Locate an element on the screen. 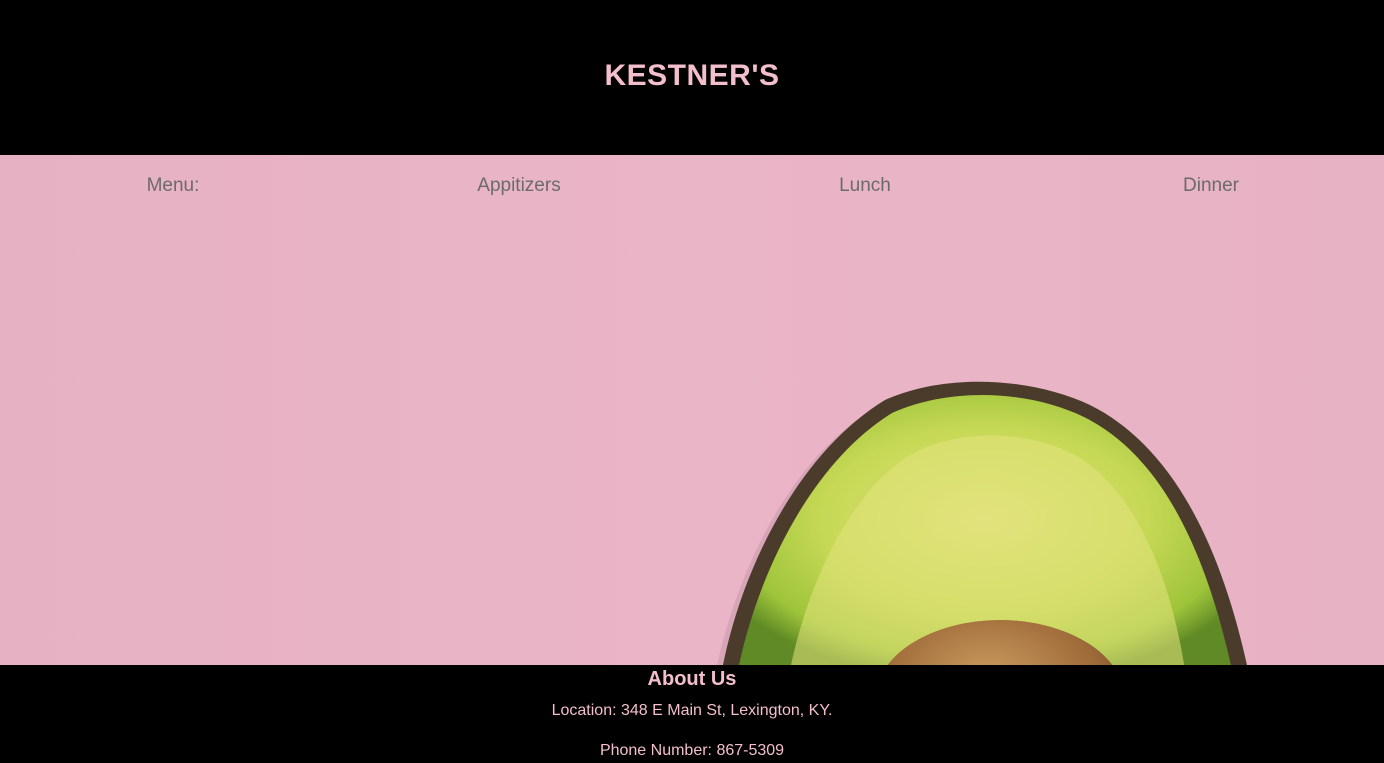 The image size is (1384, 763). location-text: Location: 348 E Main St, Lexington, KY. is located at coordinates (692, 710).